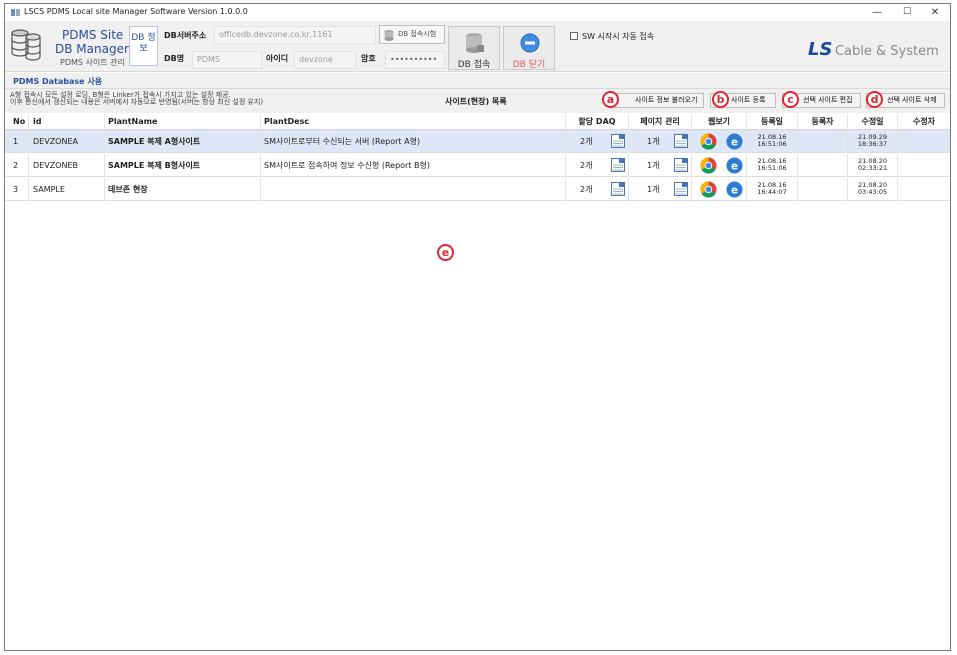 The image size is (957, 655). Describe the element at coordinates (183, 165) in the screenshot. I see `row-plantname: SAMPLE 복제 B형사이트` at that location.